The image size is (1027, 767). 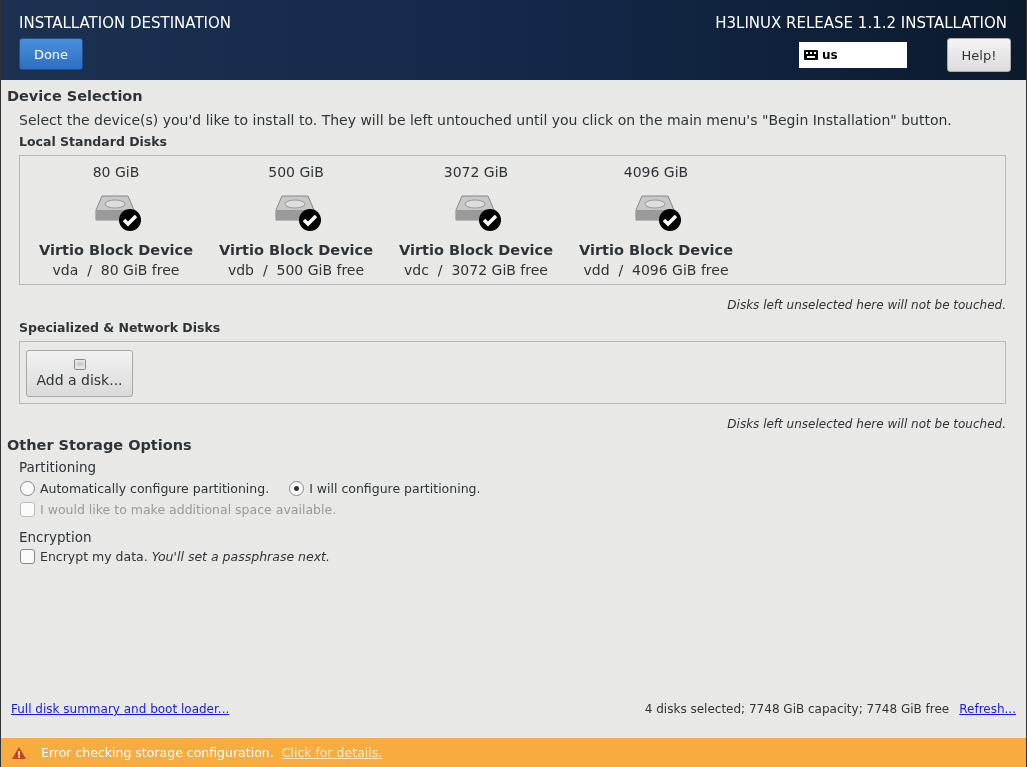 I want to click on disk-tile: 3072 GiB Virtio Block Device vdc / 3072 GiB free, so click(x=476, y=221).